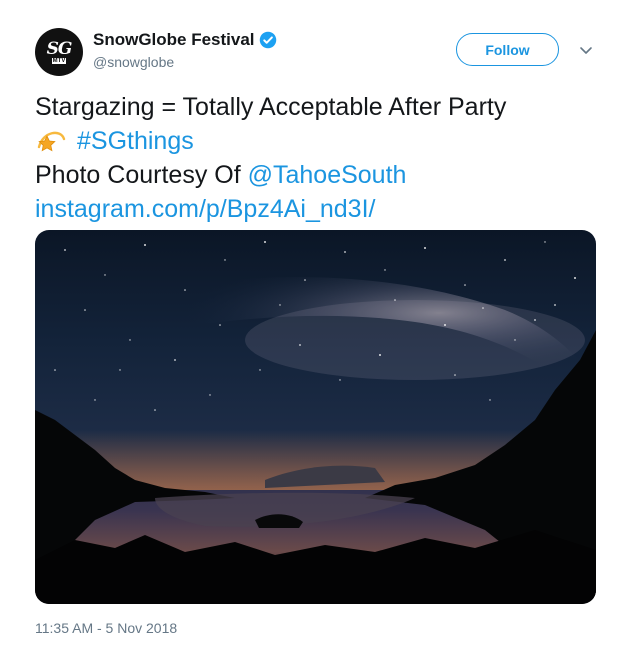 The image size is (633, 648). Describe the element at coordinates (51, 141) in the screenshot. I see `dizzy-star-emoji` at that location.